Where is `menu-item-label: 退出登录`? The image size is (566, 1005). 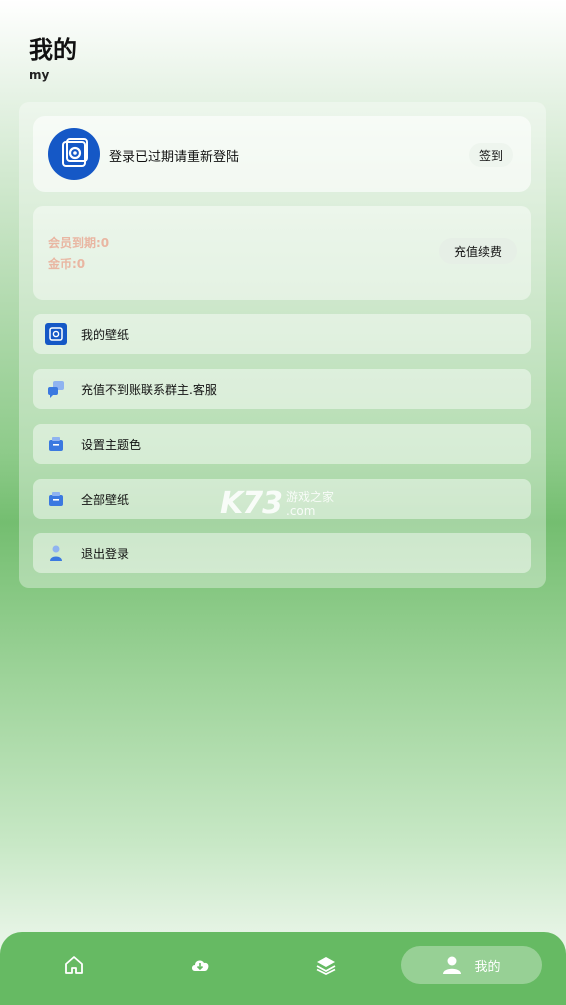
menu-item-label: 退出登录 is located at coordinates (105, 553).